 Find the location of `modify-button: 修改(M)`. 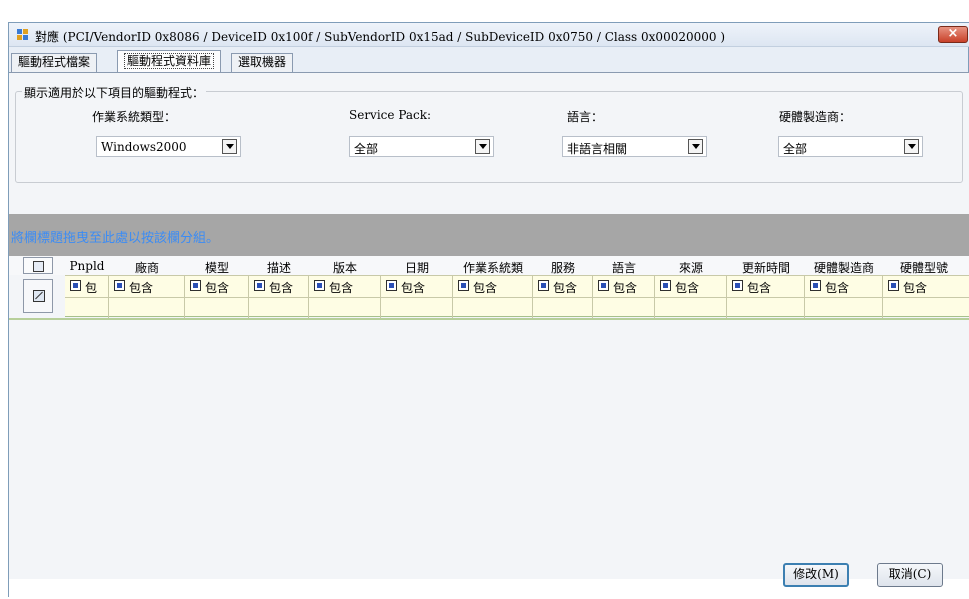

modify-button: 修改(M) is located at coordinates (816, 575).